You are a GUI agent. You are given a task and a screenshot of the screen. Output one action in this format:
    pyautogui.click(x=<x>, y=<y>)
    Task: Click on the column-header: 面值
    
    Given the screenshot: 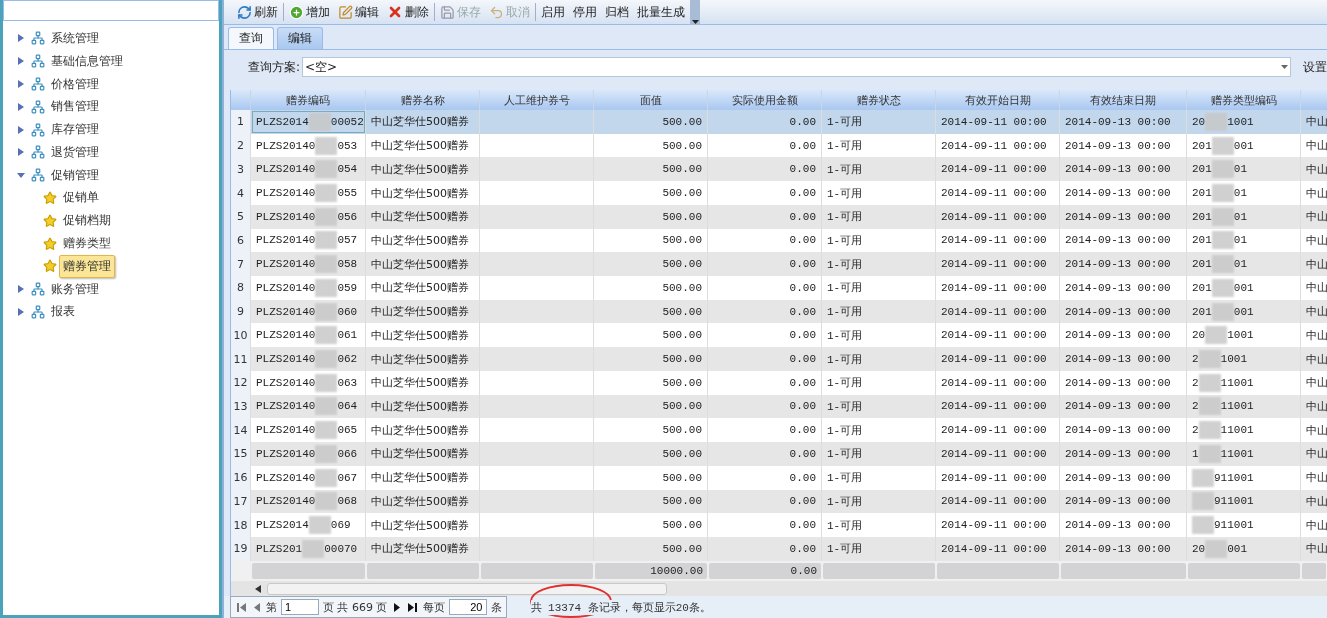 What is the action you would take?
    pyautogui.click(x=651, y=100)
    